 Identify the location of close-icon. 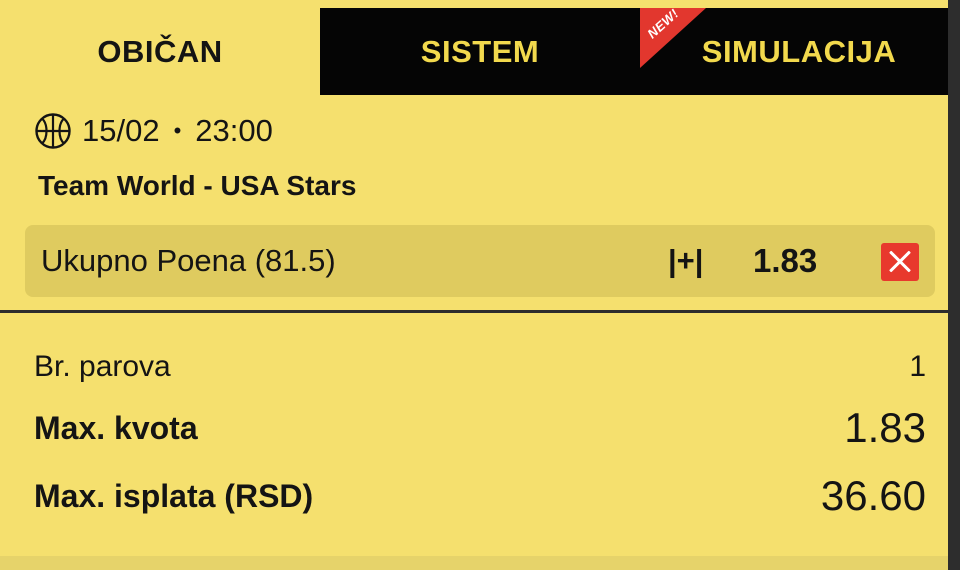
(900, 262).